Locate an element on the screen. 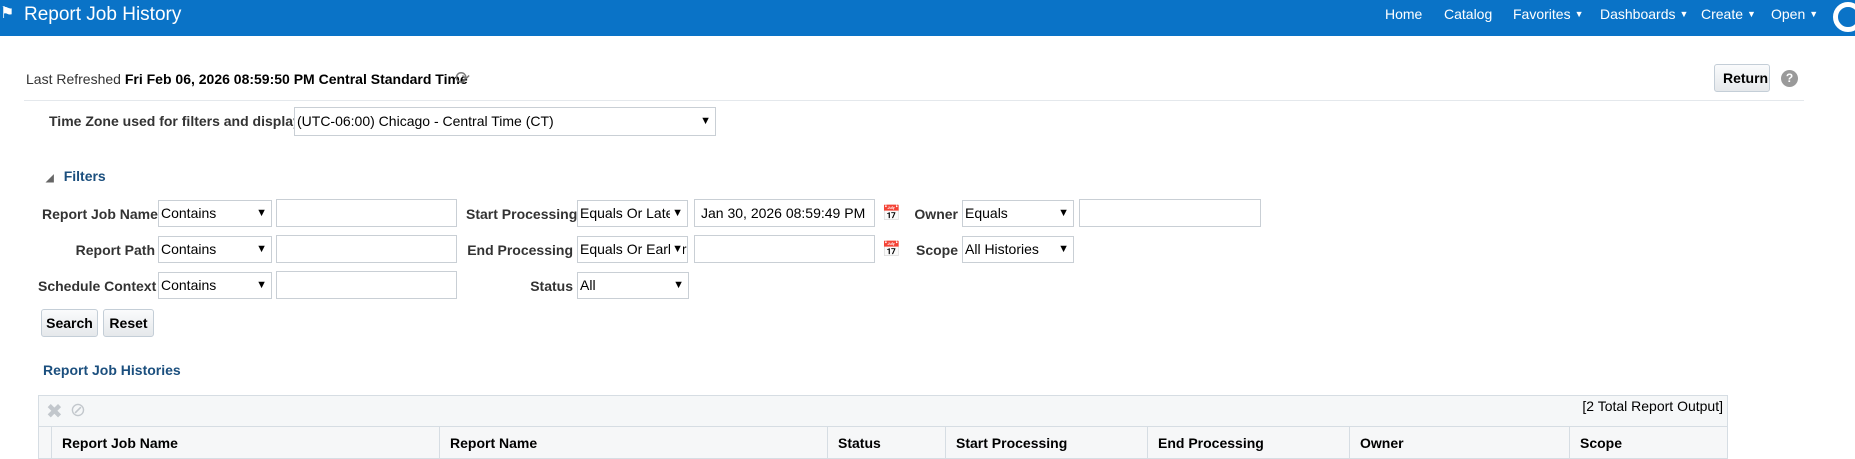 This screenshot has width=1855, height=459. timezone-label: Time Zone used for filters and display is located at coordinates (175, 121).